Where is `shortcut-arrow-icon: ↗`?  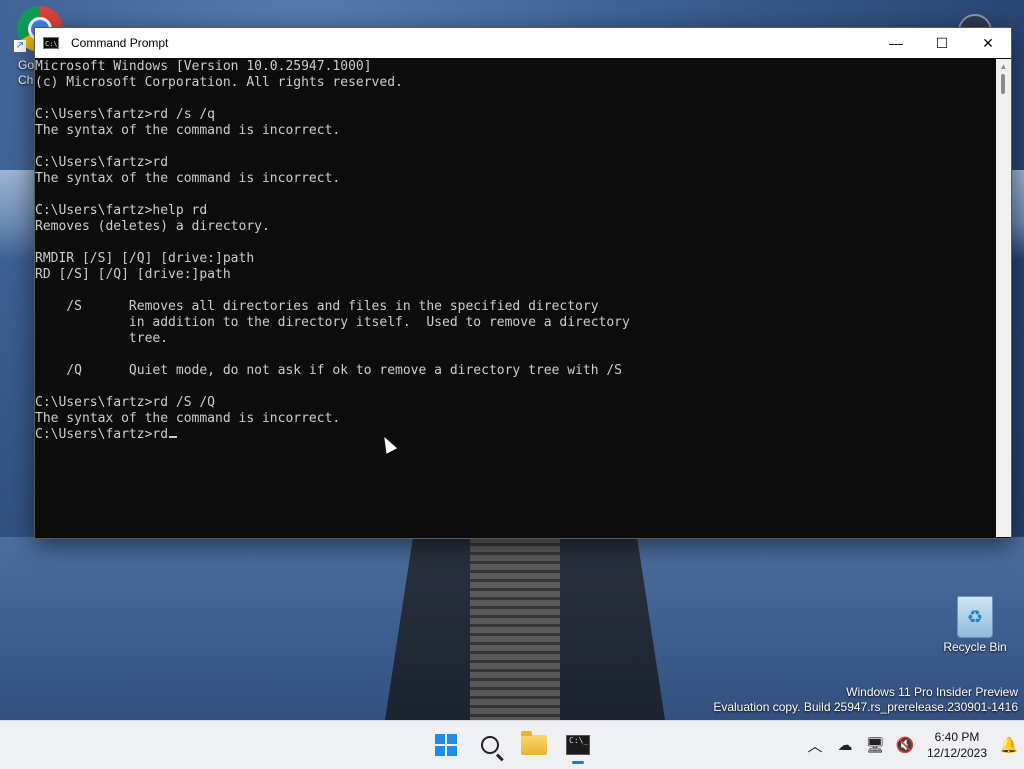
shortcut-arrow-icon: ↗ is located at coordinates (20, 46).